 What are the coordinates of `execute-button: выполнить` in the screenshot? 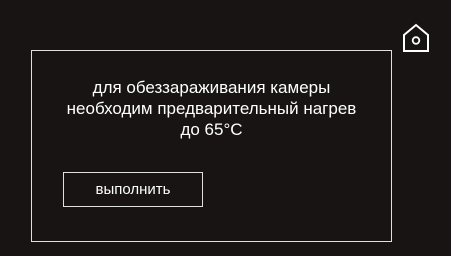 It's located at (133, 189).